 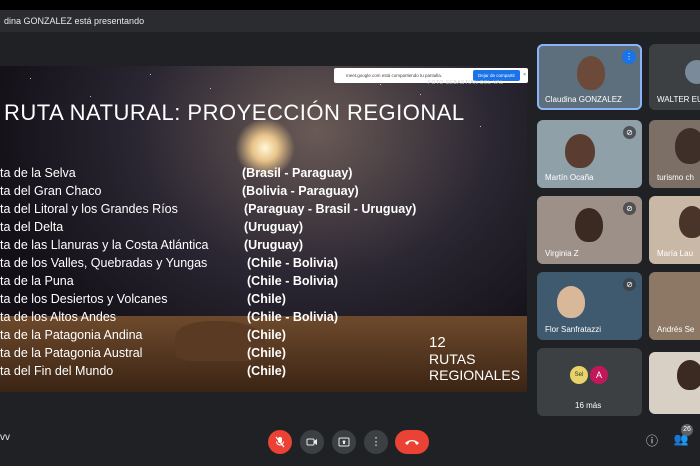 What do you see at coordinates (562, 253) in the screenshot?
I see `participant-name: Virginia Z` at bounding box center [562, 253].